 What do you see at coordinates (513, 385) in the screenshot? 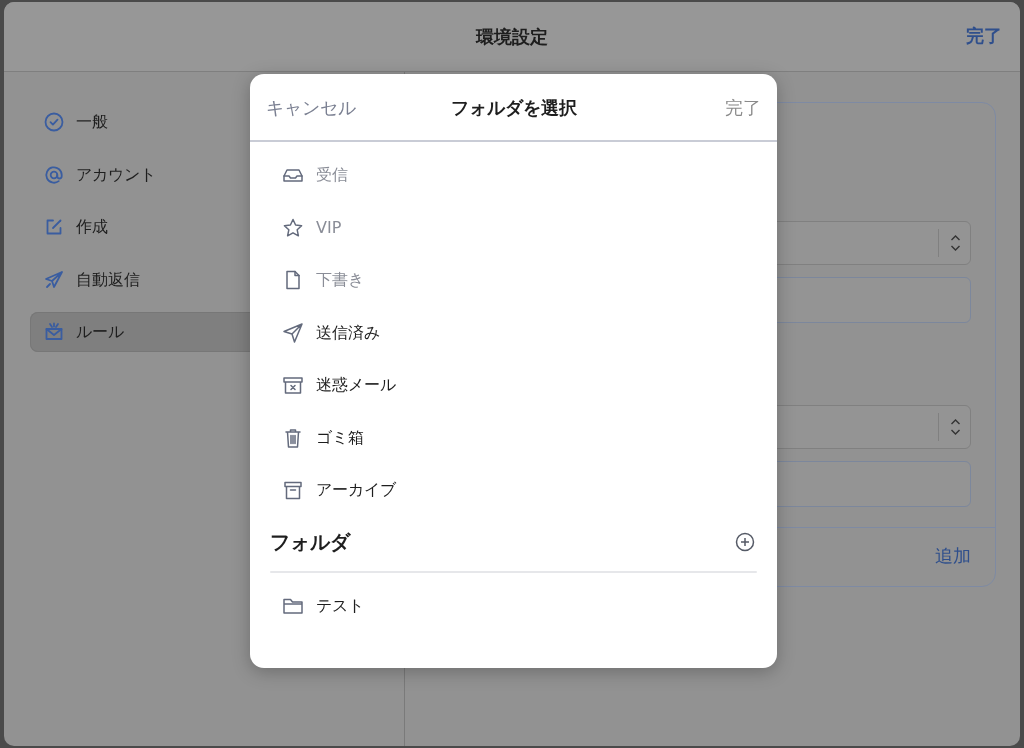
I see `mailbox-item: 迷惑メール` at bounding box center [513, 385].